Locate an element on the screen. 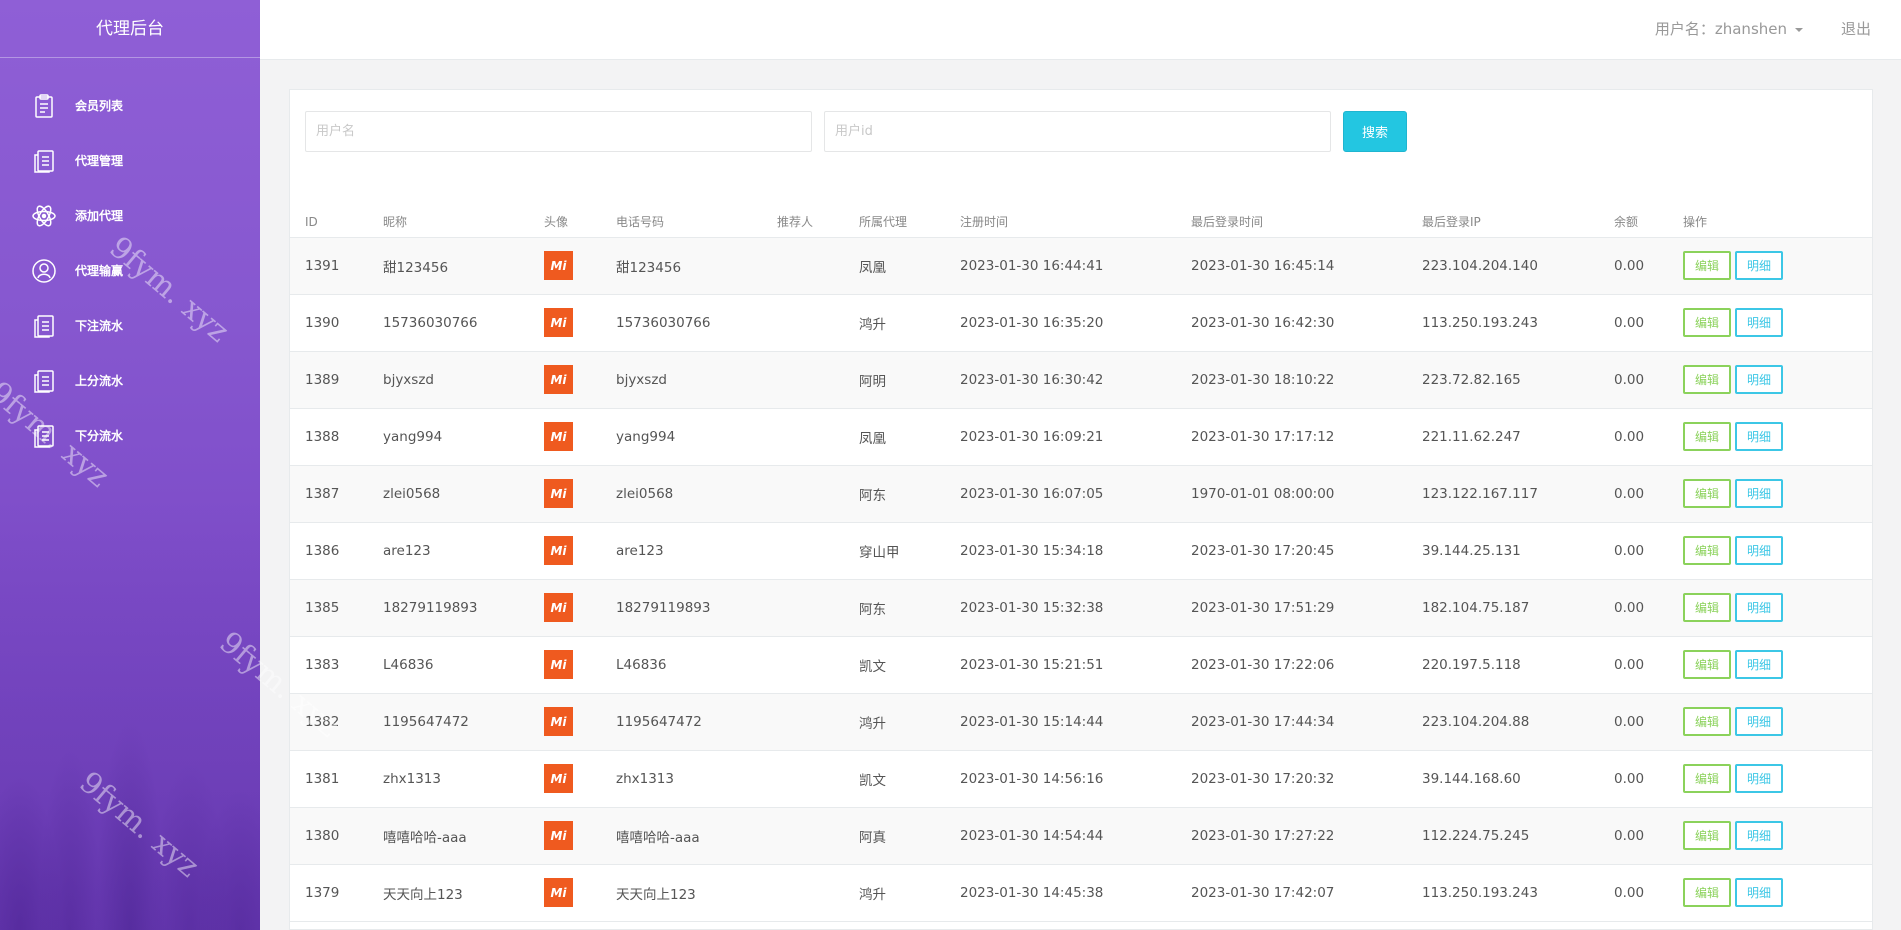  cell-phone: bjyxszd is located at coordinates (681, 380).